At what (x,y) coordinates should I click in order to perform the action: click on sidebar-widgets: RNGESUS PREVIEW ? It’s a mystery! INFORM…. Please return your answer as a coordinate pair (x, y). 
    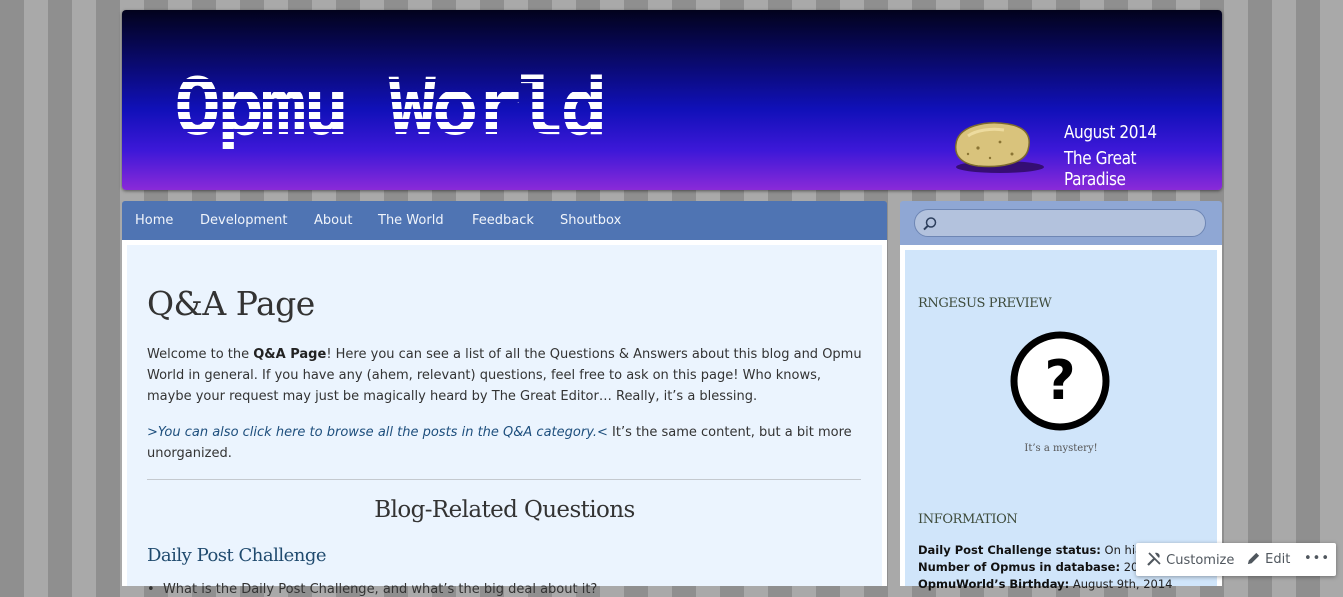
    Looking at the image, I should click on (1061, 420).